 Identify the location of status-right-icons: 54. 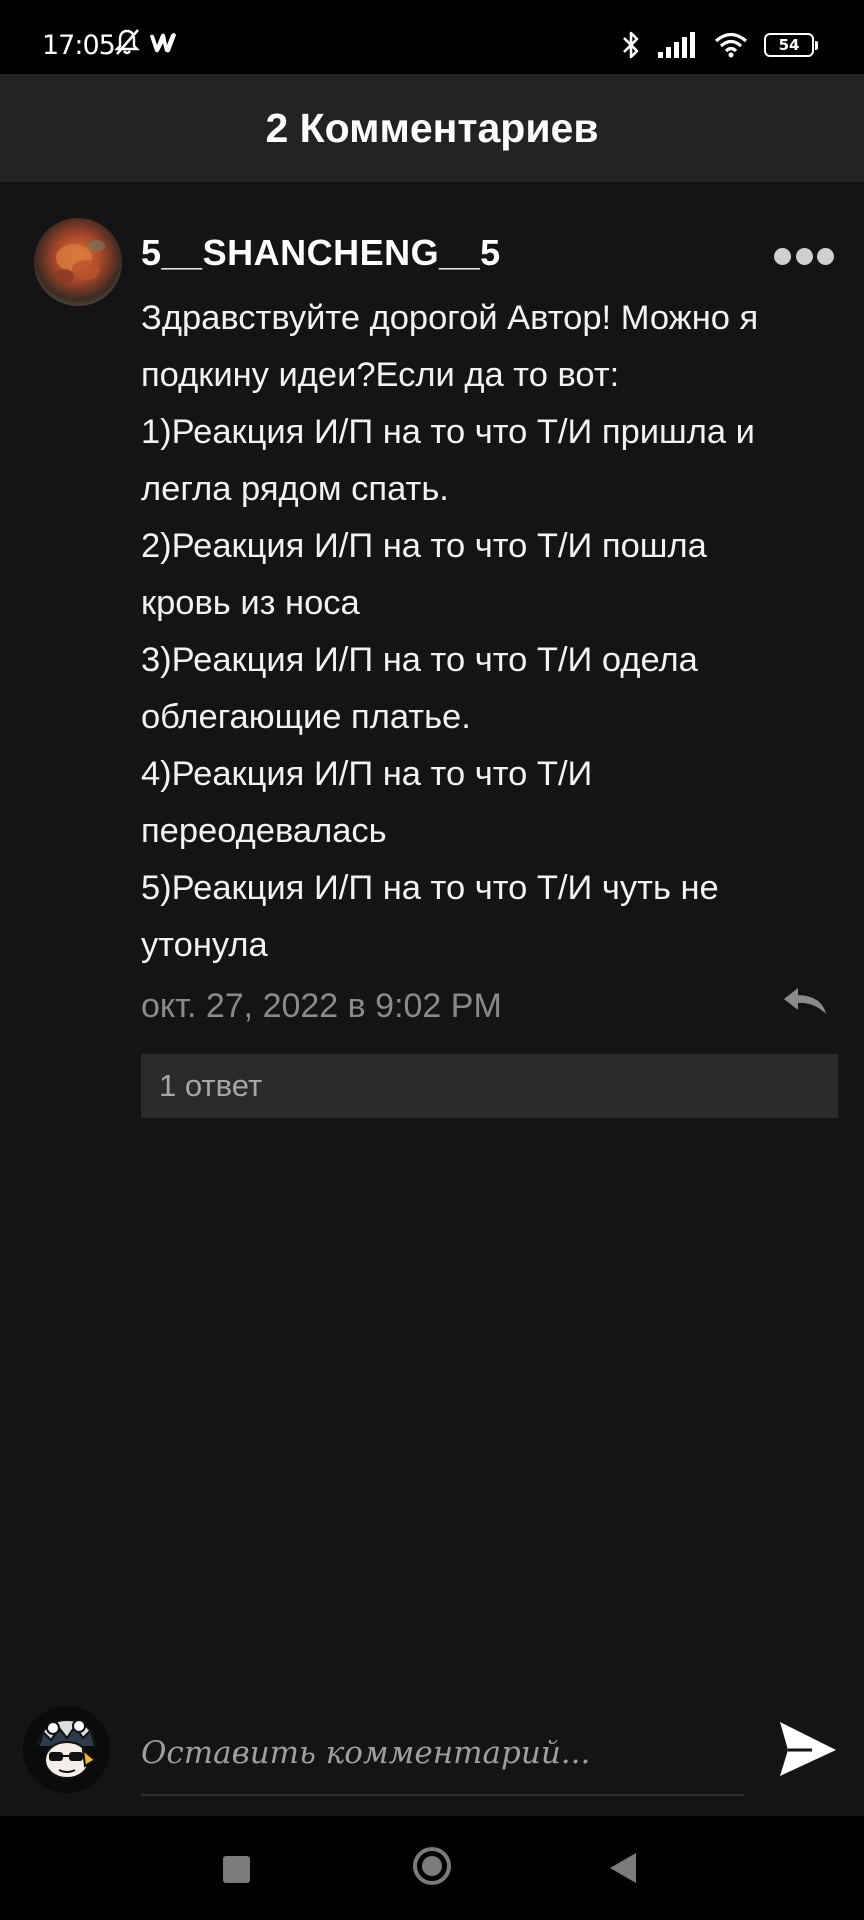
(719, 45).